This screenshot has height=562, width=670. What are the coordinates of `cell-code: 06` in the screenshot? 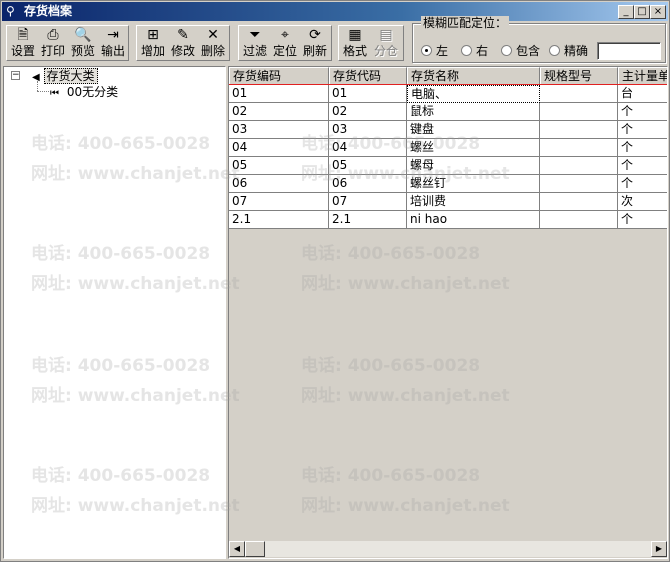 It's located at (279, 184).